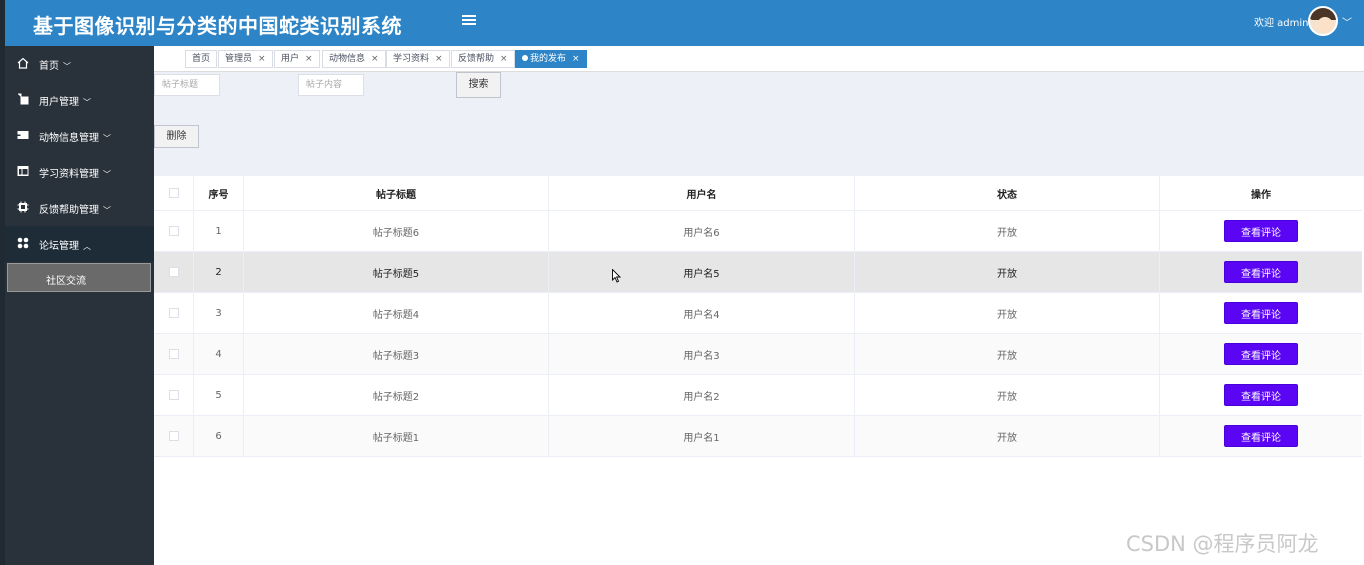 The width and height of the screenshot is (1364, 565). I want to click on avatar, so click(1323, 21).